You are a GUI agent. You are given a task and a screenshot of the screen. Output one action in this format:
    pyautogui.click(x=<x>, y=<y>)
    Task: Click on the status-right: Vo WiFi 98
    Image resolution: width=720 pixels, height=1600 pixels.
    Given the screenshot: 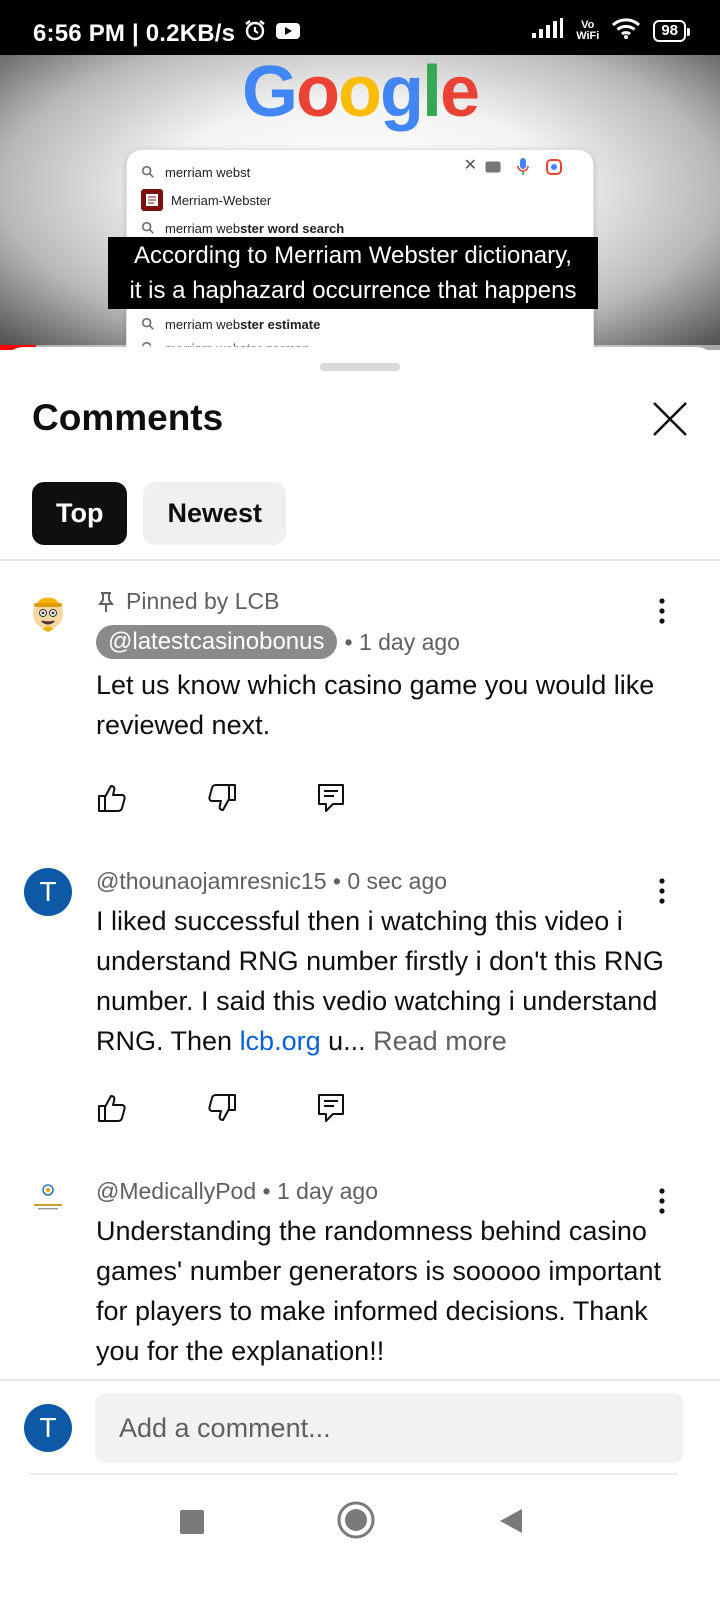 What is the action you would take?
    pyautogui.click(x=611, y=30)
    